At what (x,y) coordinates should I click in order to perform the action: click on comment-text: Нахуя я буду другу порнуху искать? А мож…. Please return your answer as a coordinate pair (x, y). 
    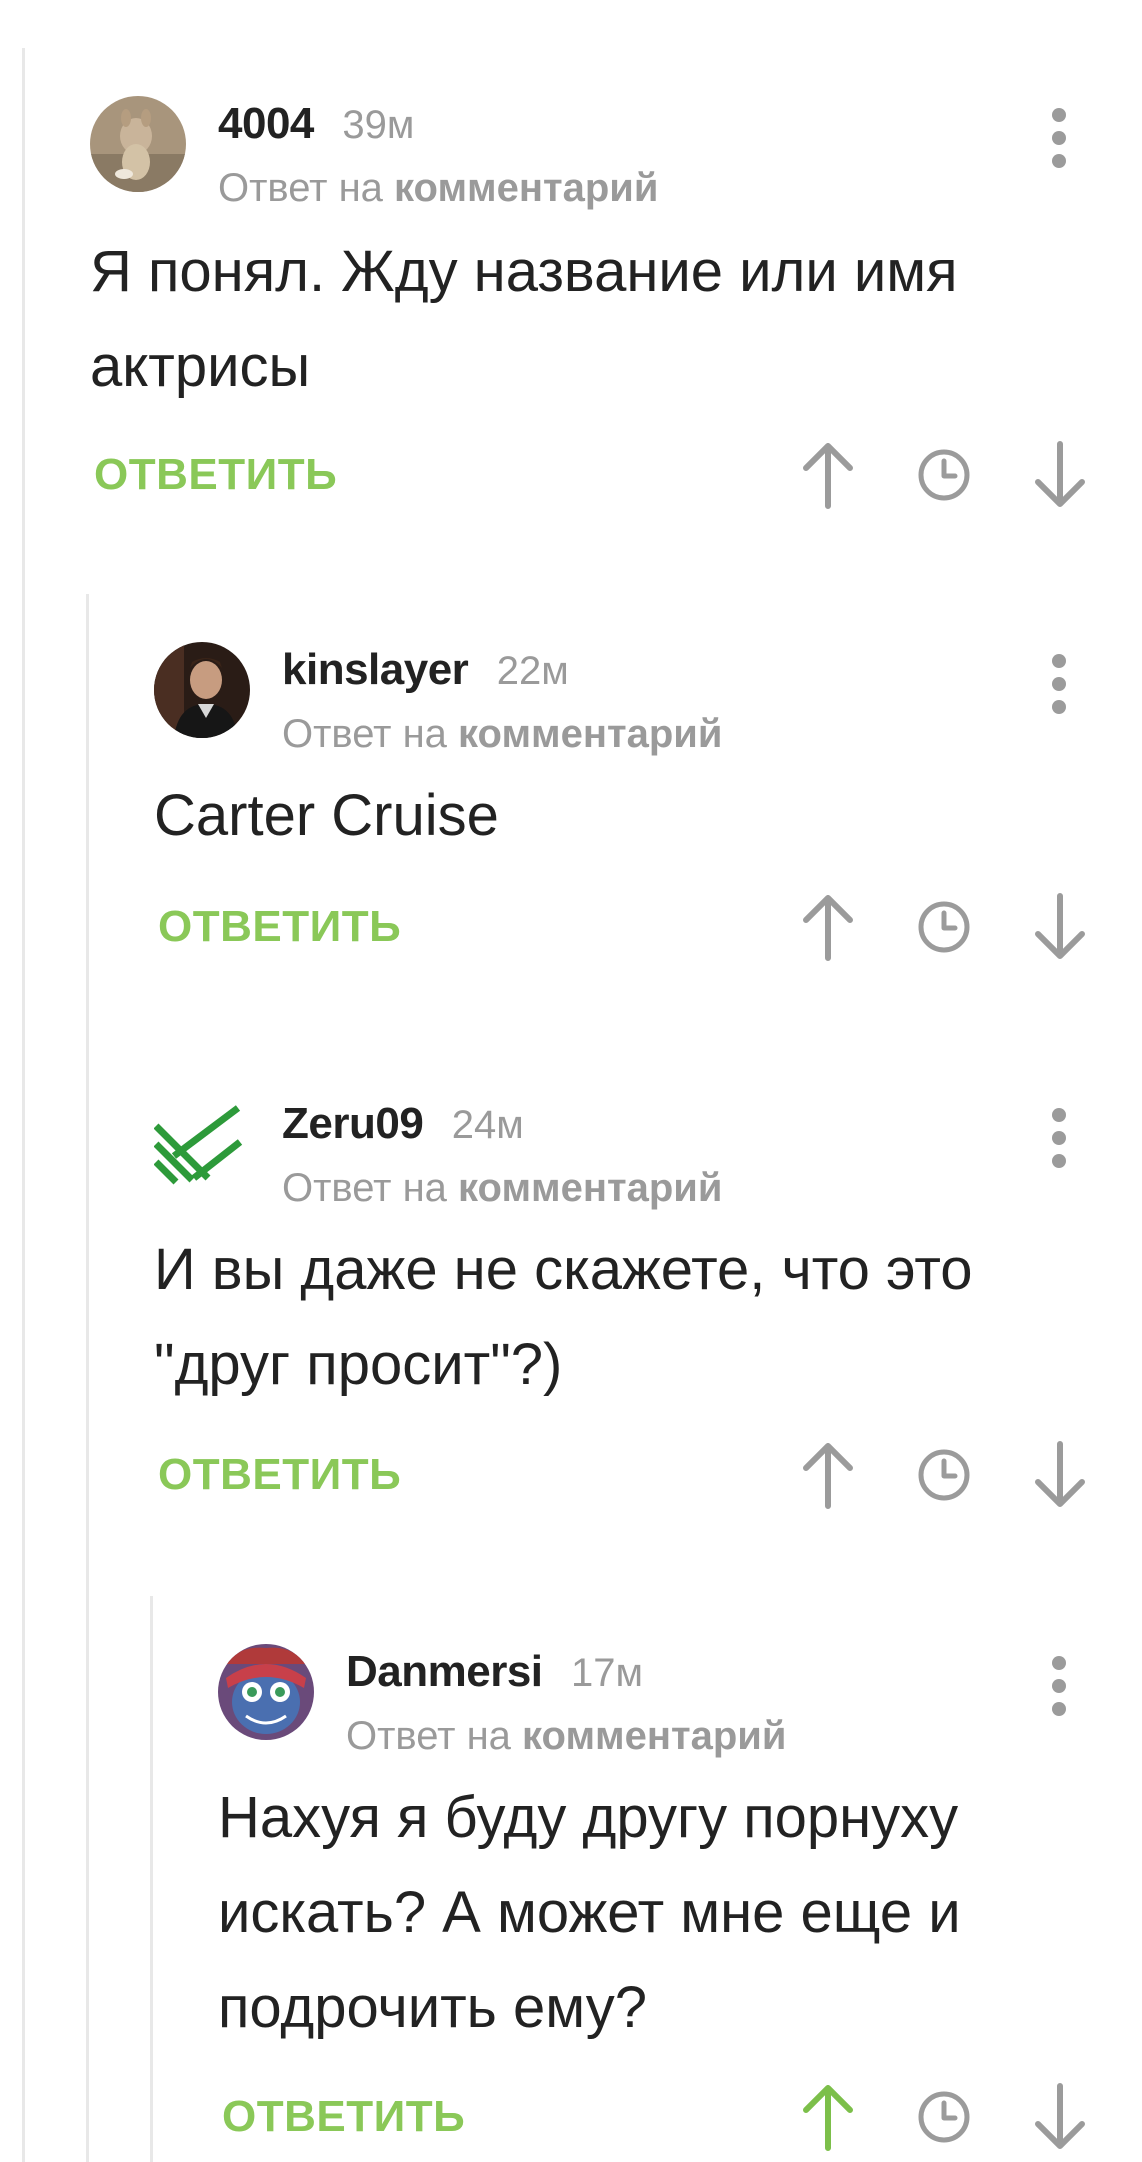
    Looking at the image, I should click on (589, 1912).